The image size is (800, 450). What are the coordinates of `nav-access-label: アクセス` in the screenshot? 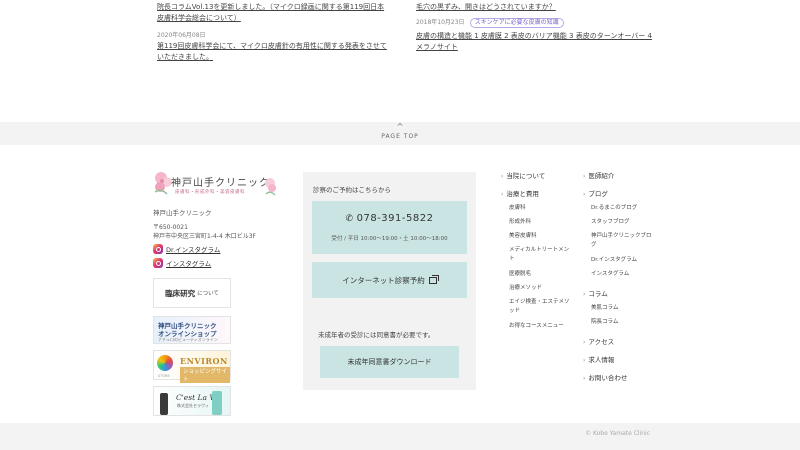 It's located at (601, 342).